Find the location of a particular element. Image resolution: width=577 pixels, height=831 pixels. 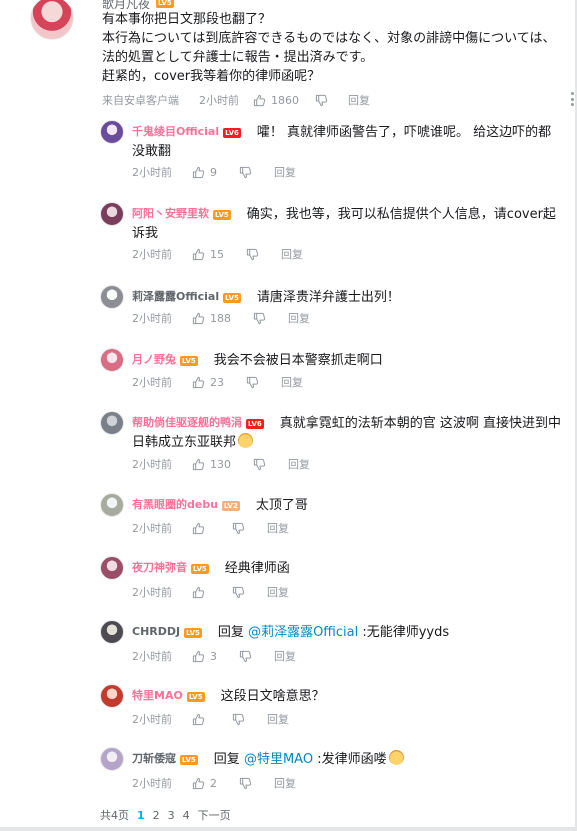

like-button: 15 is located at coordinates (208, 254).